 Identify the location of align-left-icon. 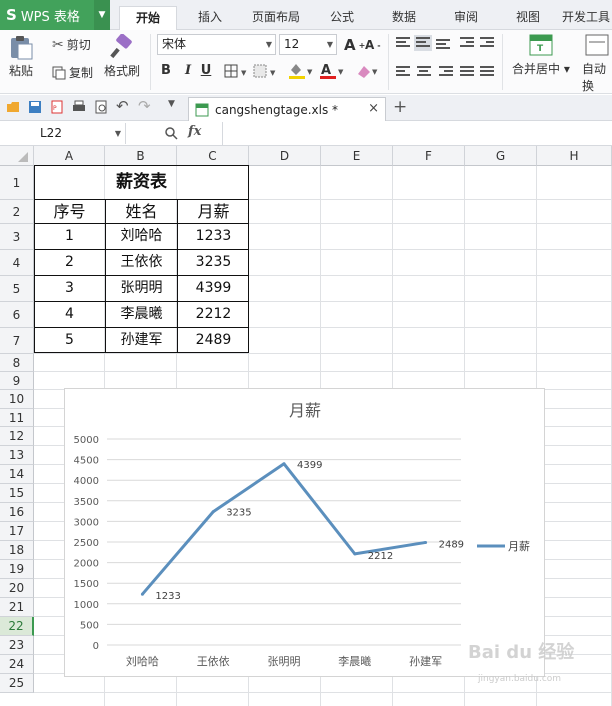
(403, 72).